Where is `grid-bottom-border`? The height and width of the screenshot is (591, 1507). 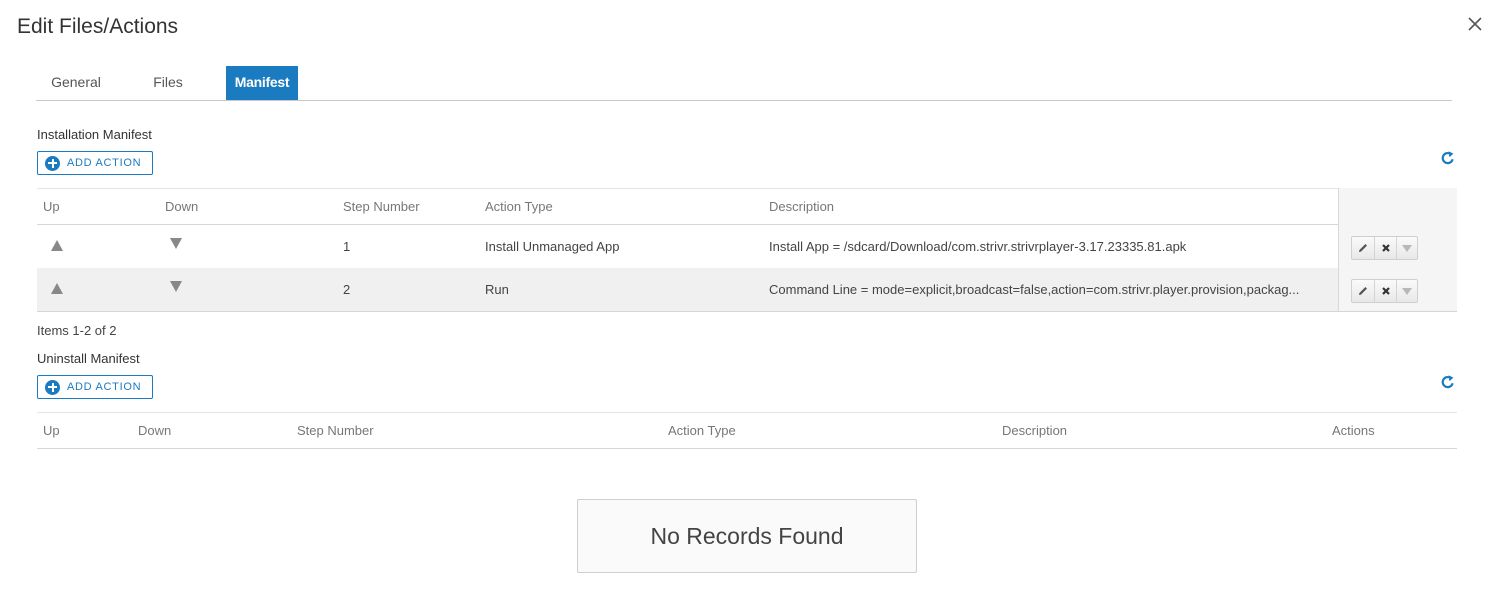 grid-bottom-border is located at coordinates (747, 311).